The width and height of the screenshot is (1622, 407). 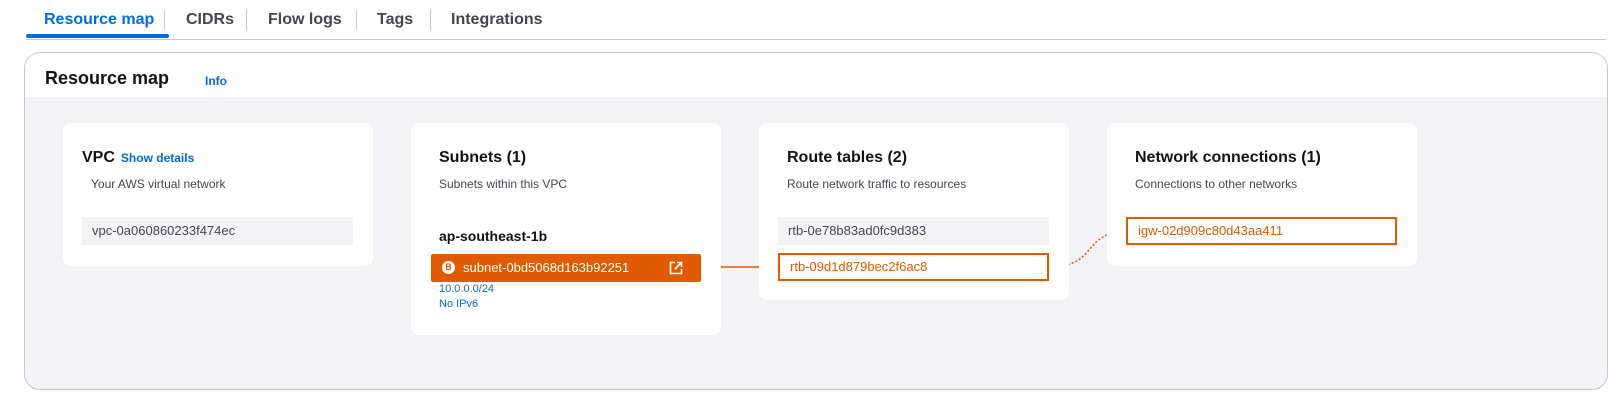 What do you see at coordinates (1228, 157) in the screenshot?
I see `network-connections-title: Network connections (1)` at bounding box center [1228, 157].